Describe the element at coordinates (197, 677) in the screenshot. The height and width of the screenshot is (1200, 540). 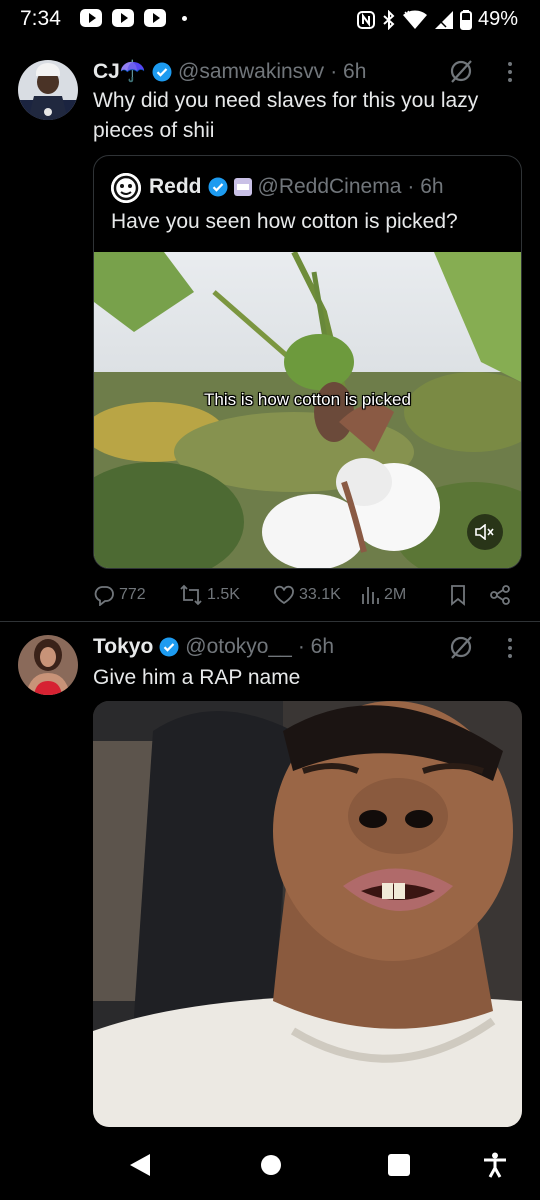
I see `tweet-text: Give him a RAP name` at that location.